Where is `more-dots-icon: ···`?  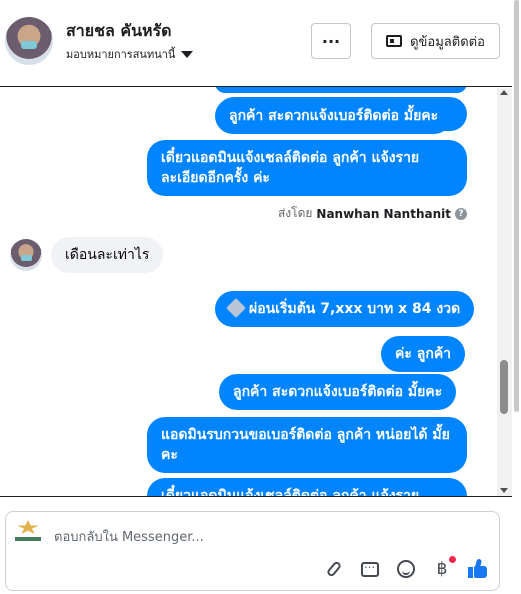 more-dots-icon: ··· is located at coordinates (331, 41).